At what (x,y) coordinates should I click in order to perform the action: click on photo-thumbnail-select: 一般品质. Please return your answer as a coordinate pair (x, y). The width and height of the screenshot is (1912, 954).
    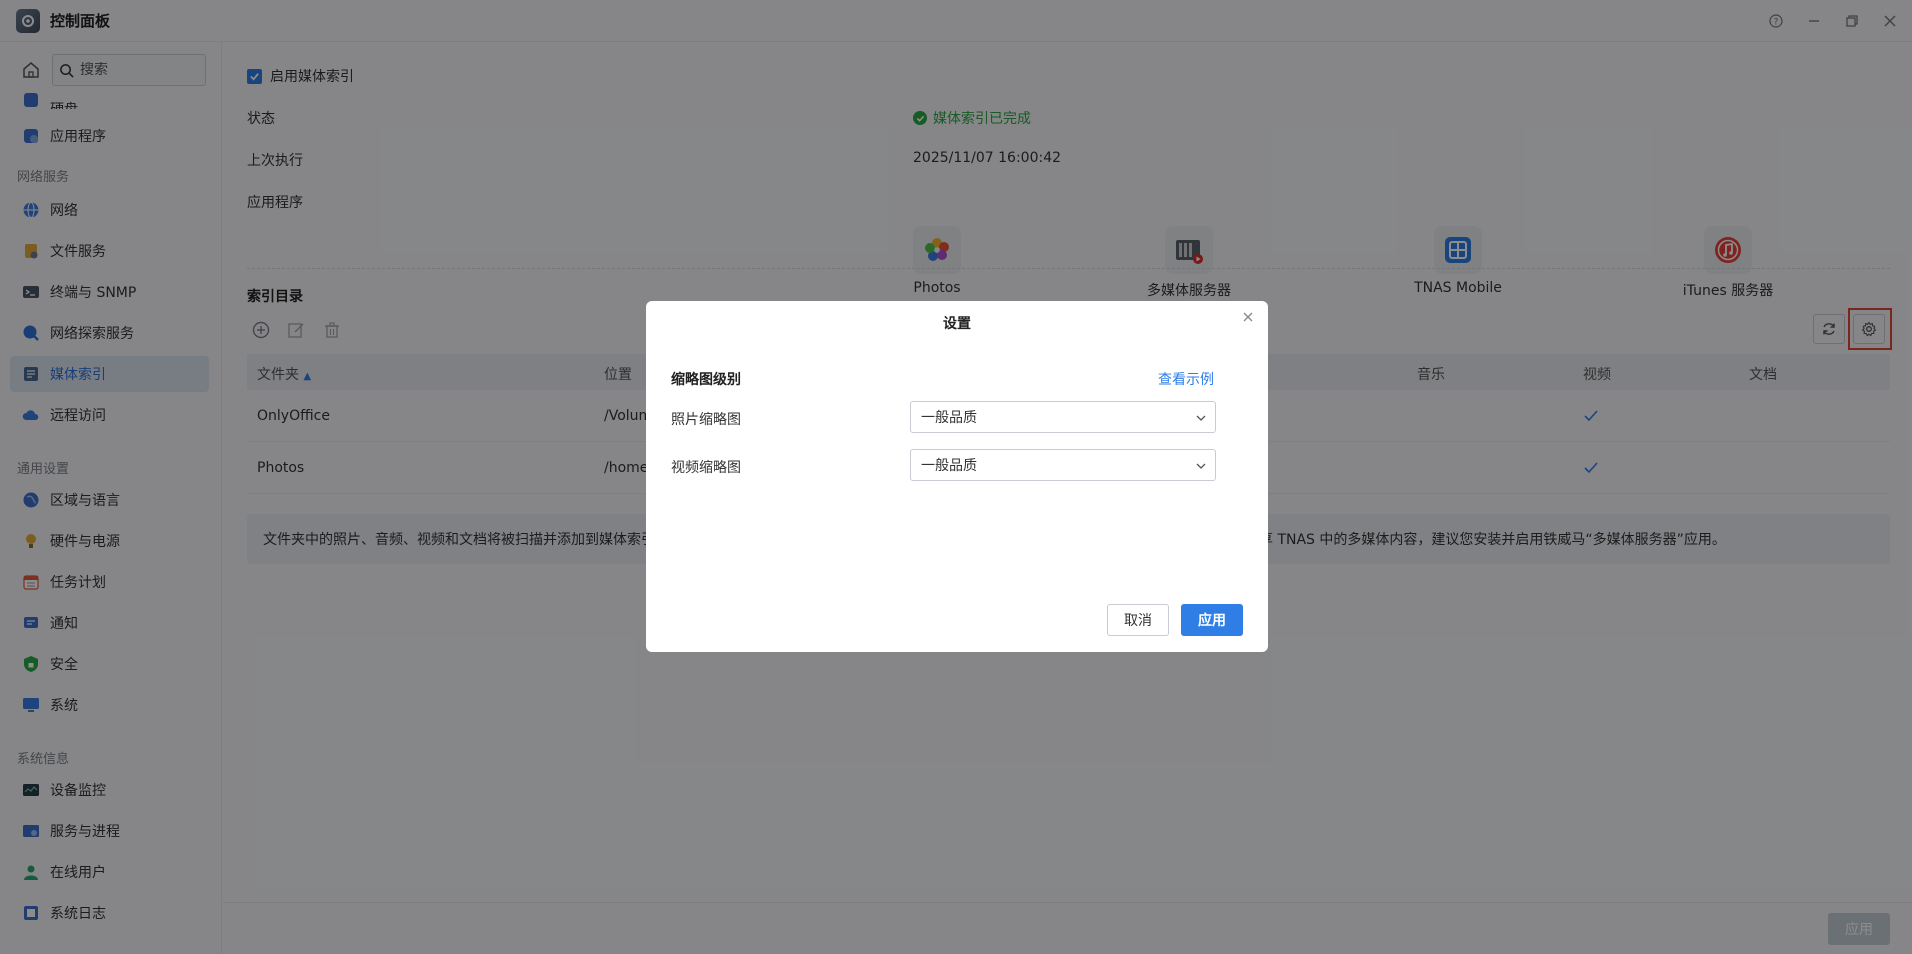
    Looking at the image, I should click on (1063, 417).